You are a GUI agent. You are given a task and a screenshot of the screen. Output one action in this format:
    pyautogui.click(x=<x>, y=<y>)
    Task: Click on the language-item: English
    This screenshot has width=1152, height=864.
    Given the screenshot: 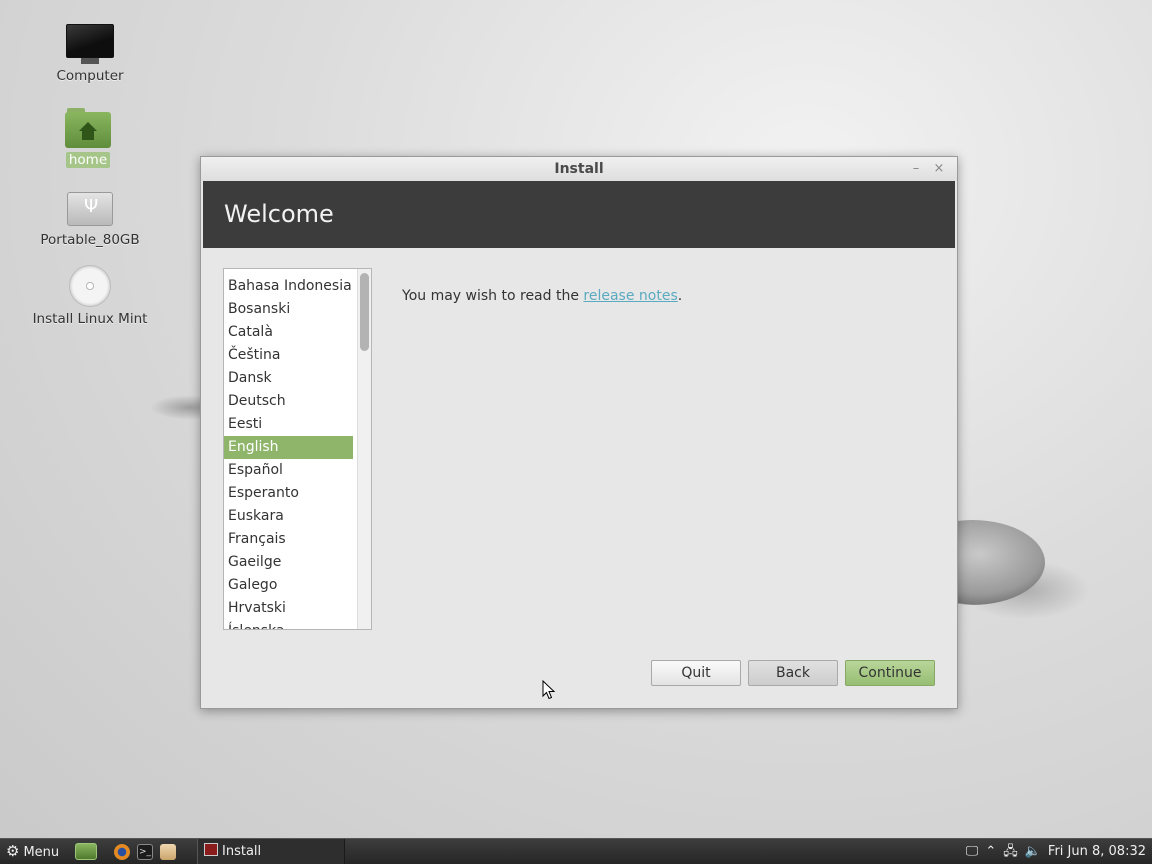 What is the action you would take?
    pyautogui.click(x=288, y=447)
    